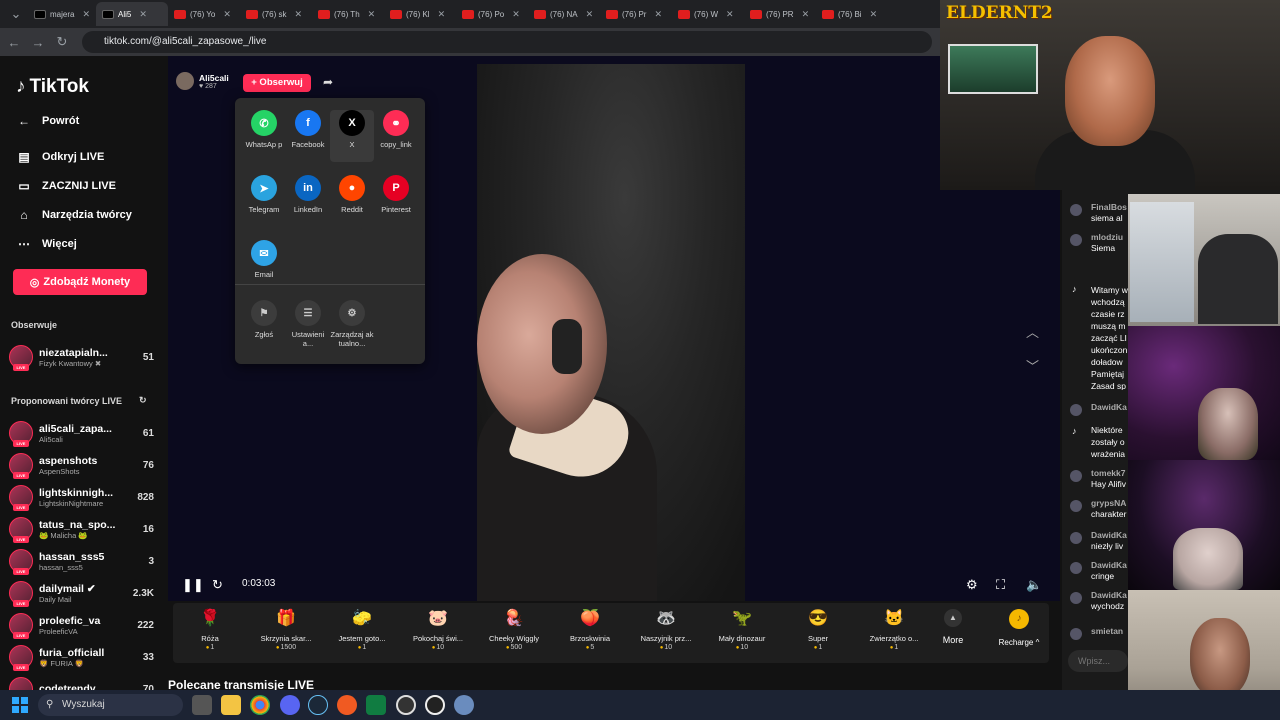 The image size is (1280, 720). What do you see at coordinates (290, 705) in the screenshot?
I see `discord-icon` at bounding box center [290, 705].